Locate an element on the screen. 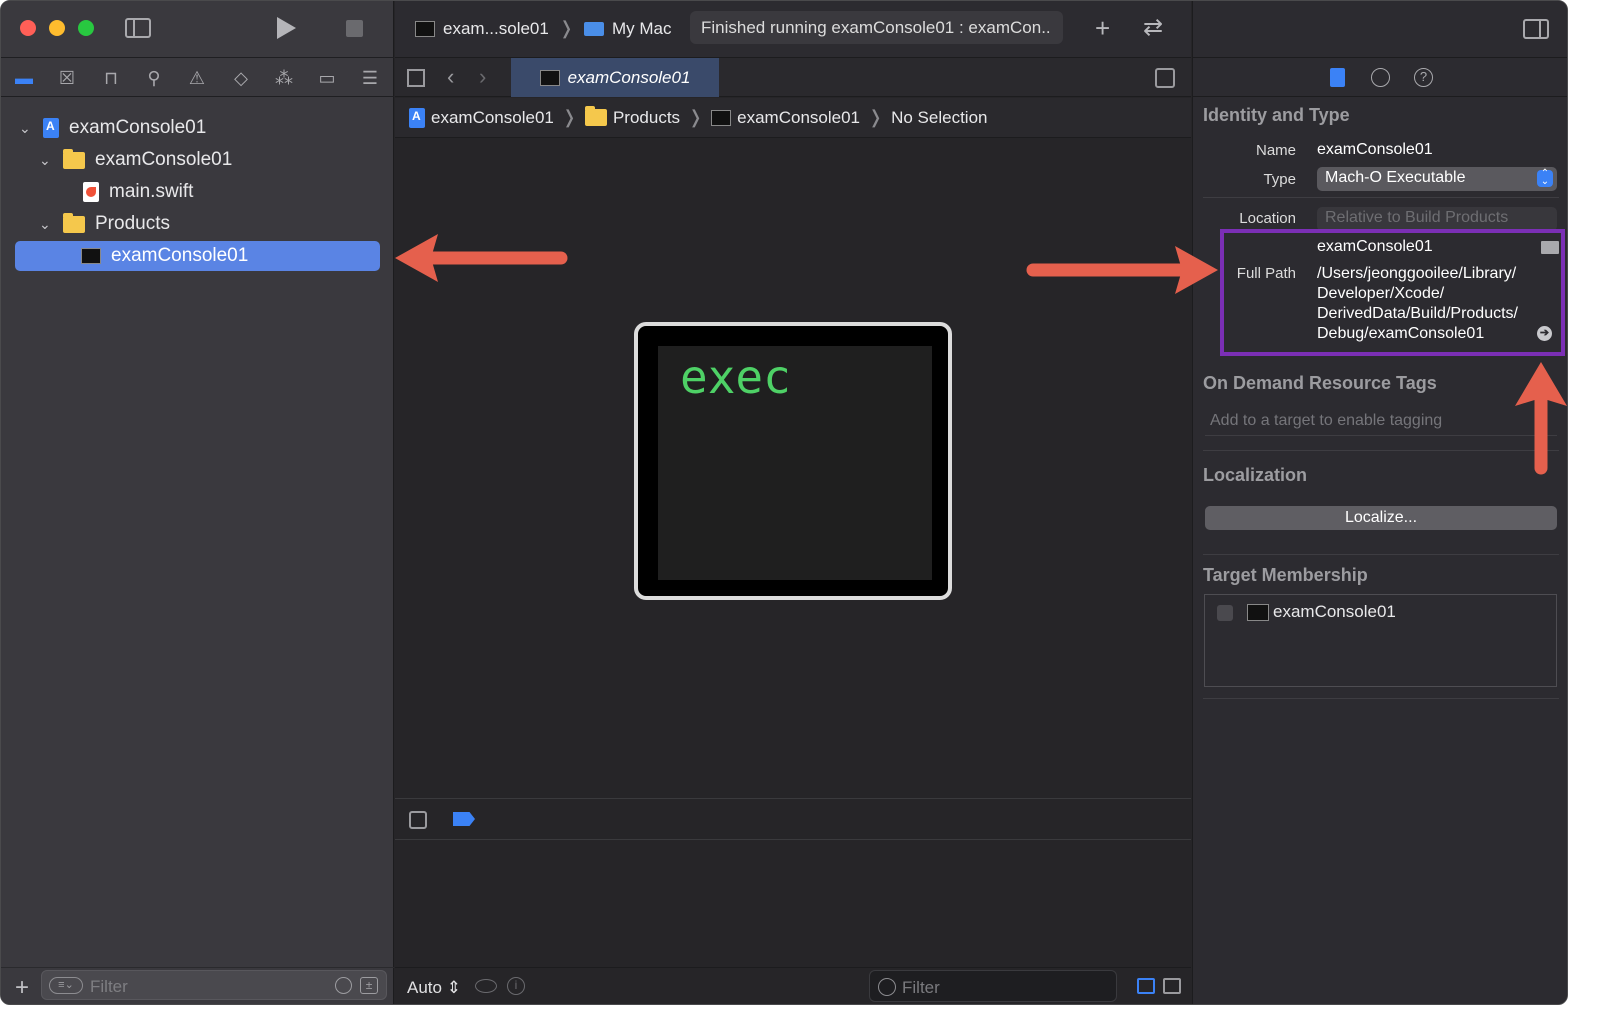 The width and height of the screenshot is (1600, 1025). executable-preview: exec is located at coordinates (793, 461).